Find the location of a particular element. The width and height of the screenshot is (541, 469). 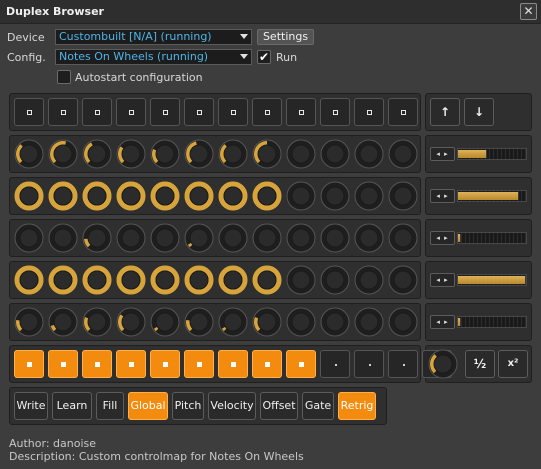

mode-button-pitch: Pitch is located at coordinates (188, 406).